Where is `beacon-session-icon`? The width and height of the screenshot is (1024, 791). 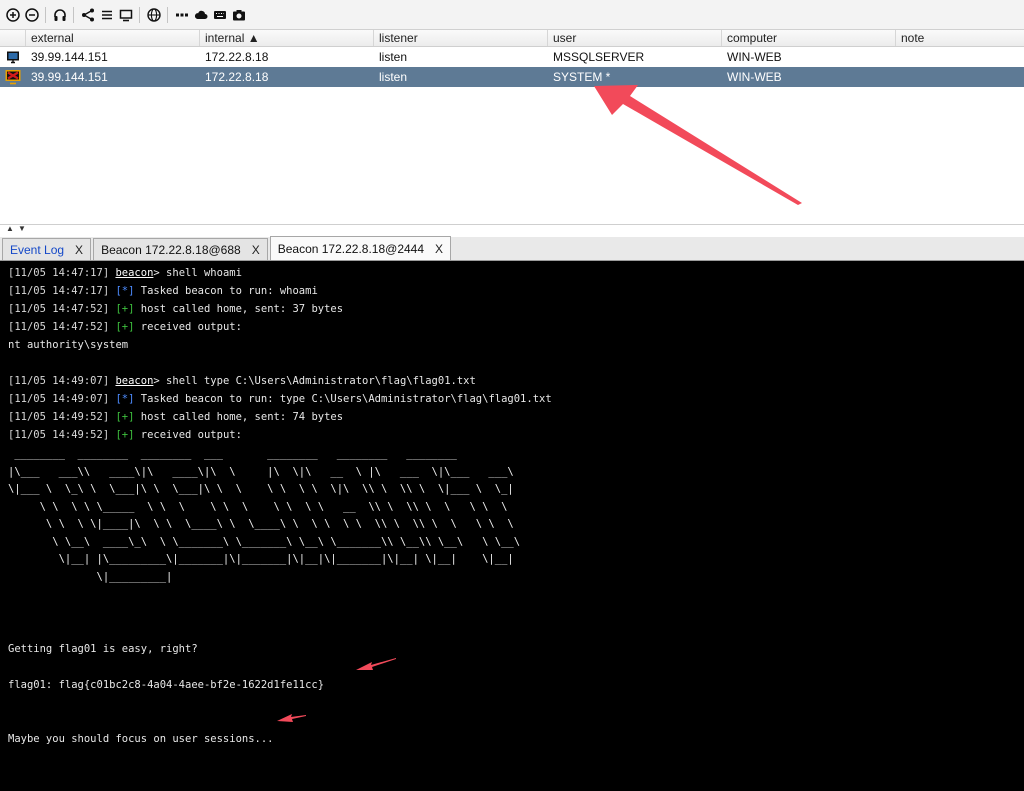
beacon-session-icon is located at coordinates (13, 57).